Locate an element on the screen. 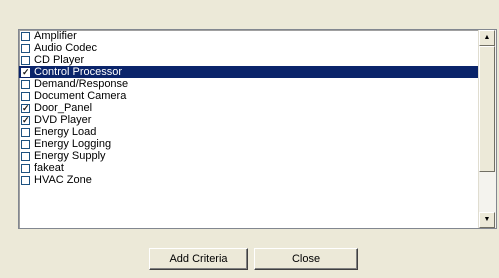  list-item-label: Demand/Response is located at coordinates (81, 84).